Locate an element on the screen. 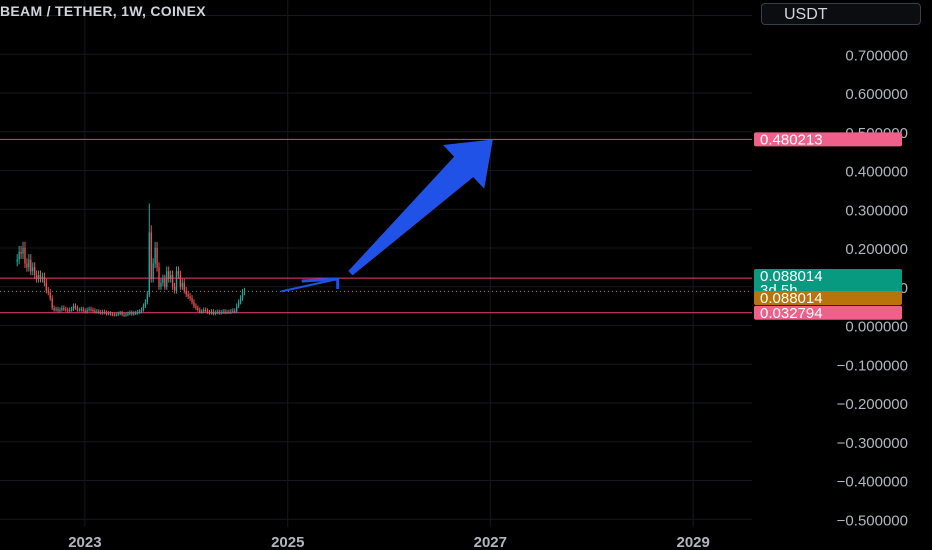  time-axis-tick-label: 2023 is located at coordinates (84, 542).